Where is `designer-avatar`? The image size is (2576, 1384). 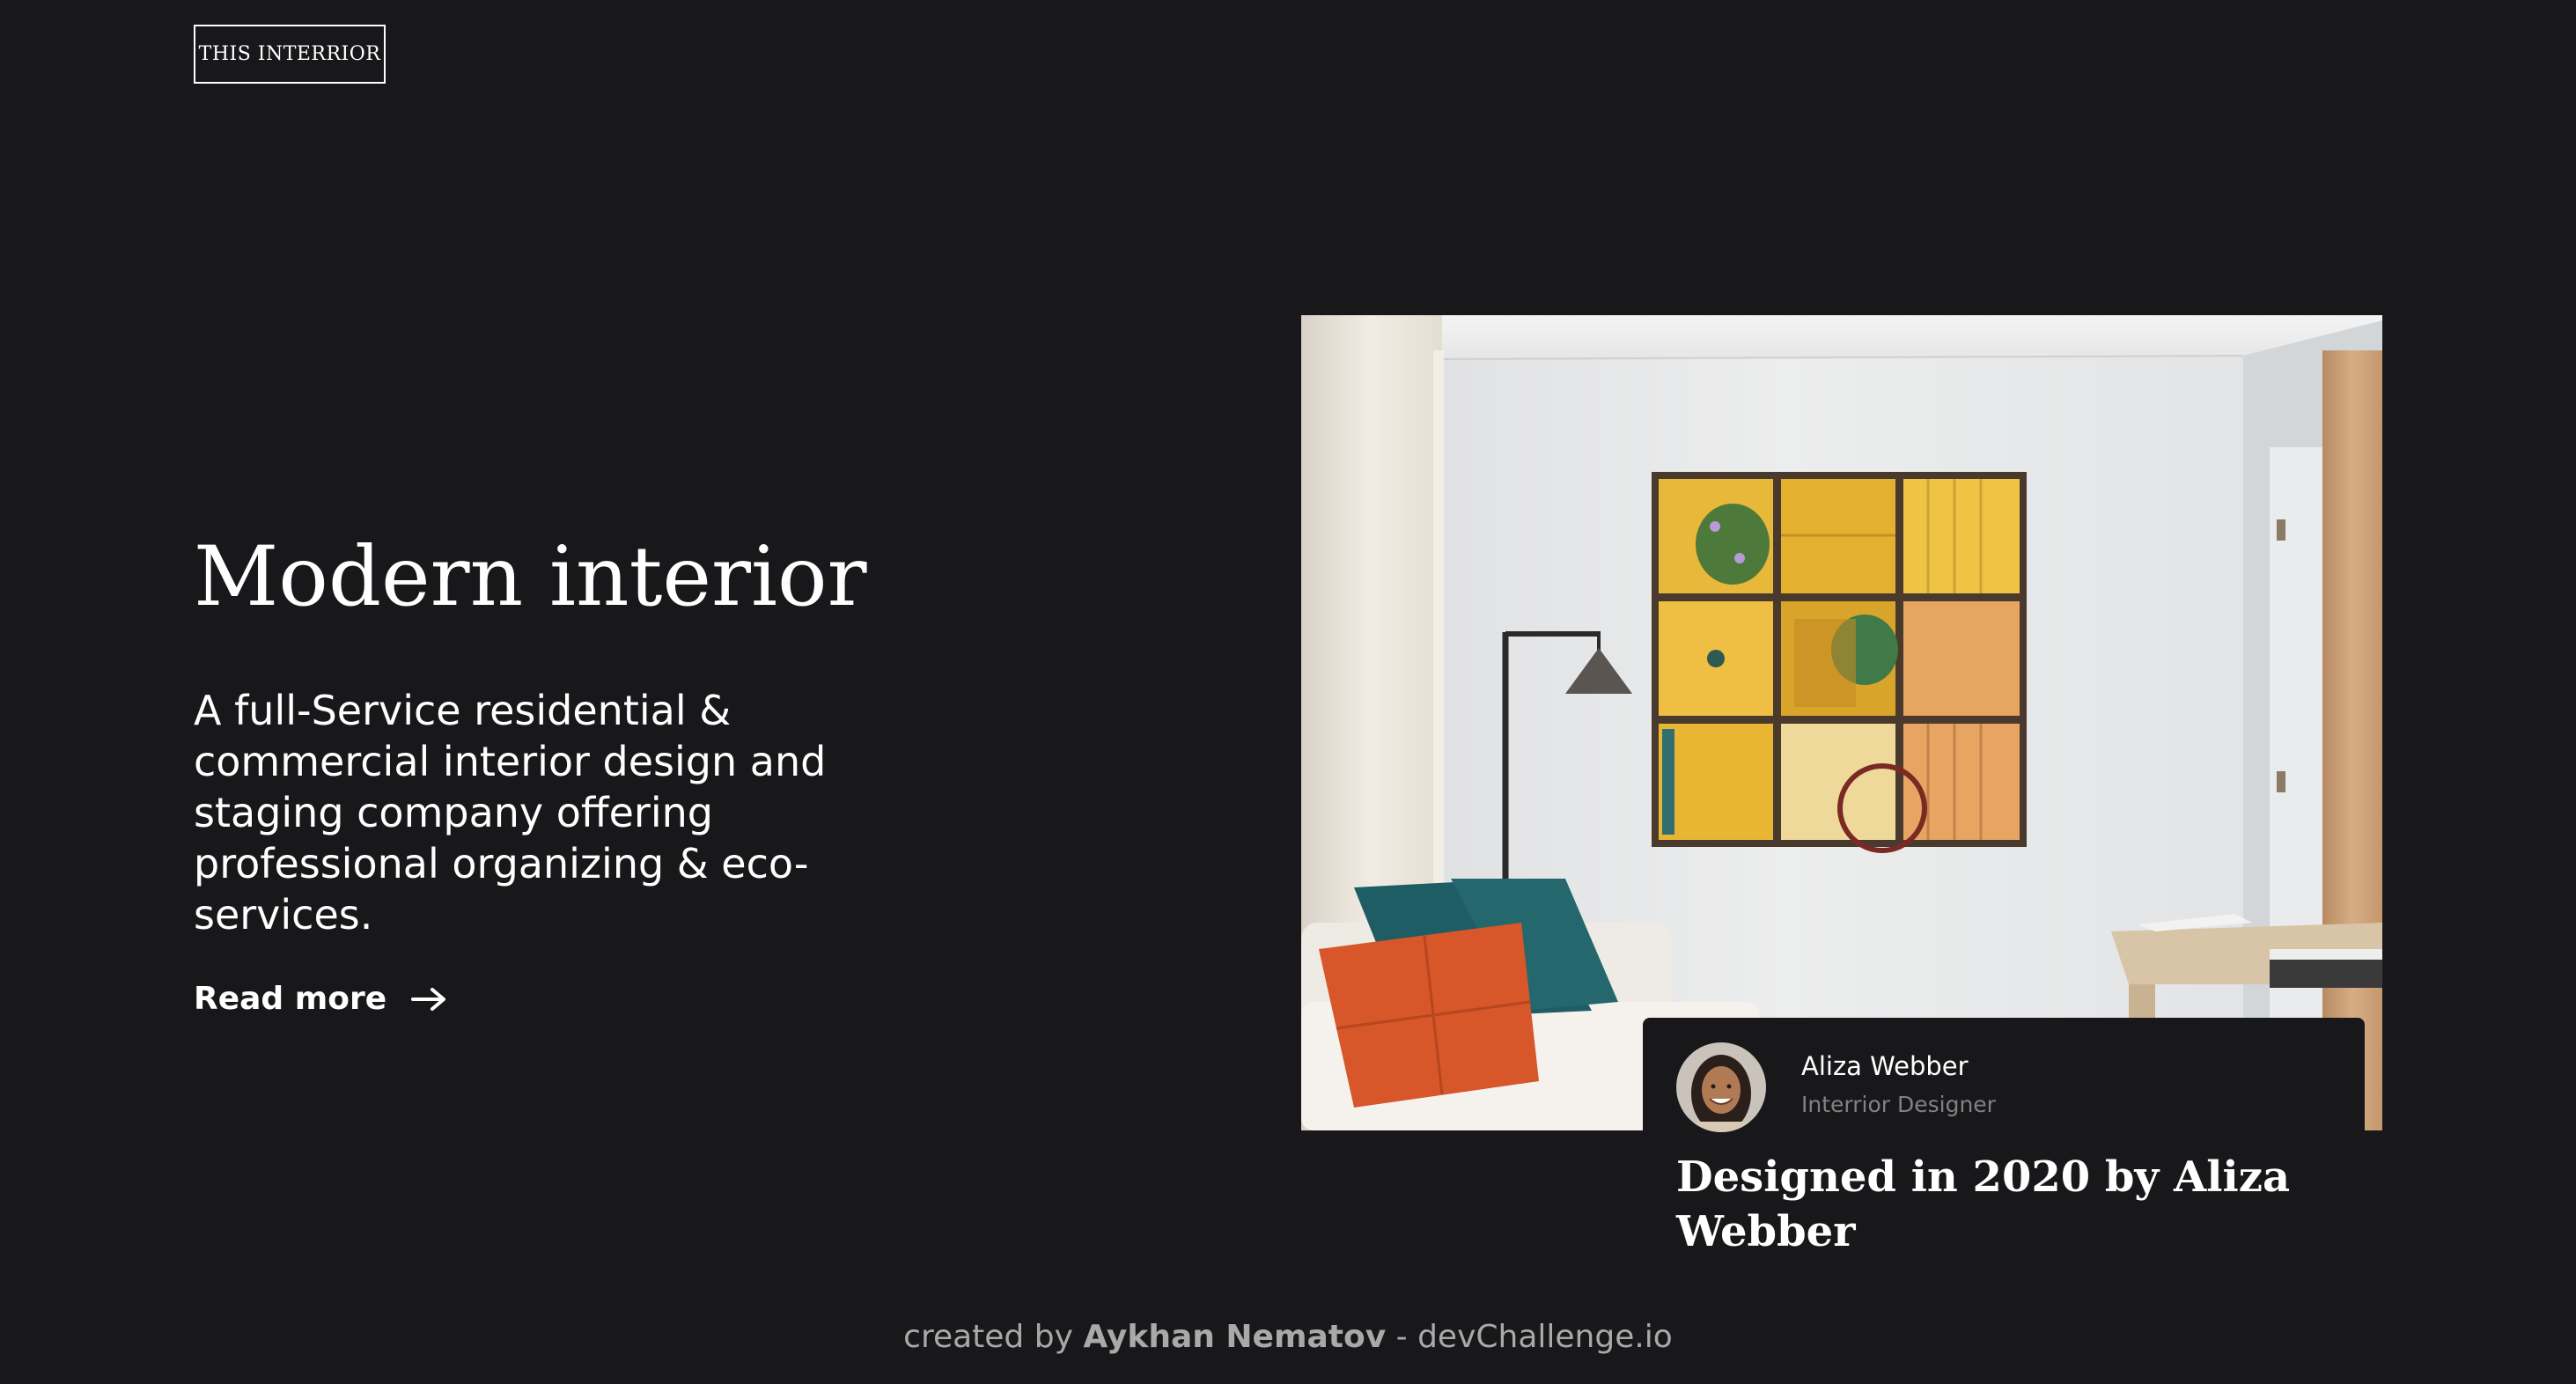 designer-avatar is located at coordinates (1721, 1087).